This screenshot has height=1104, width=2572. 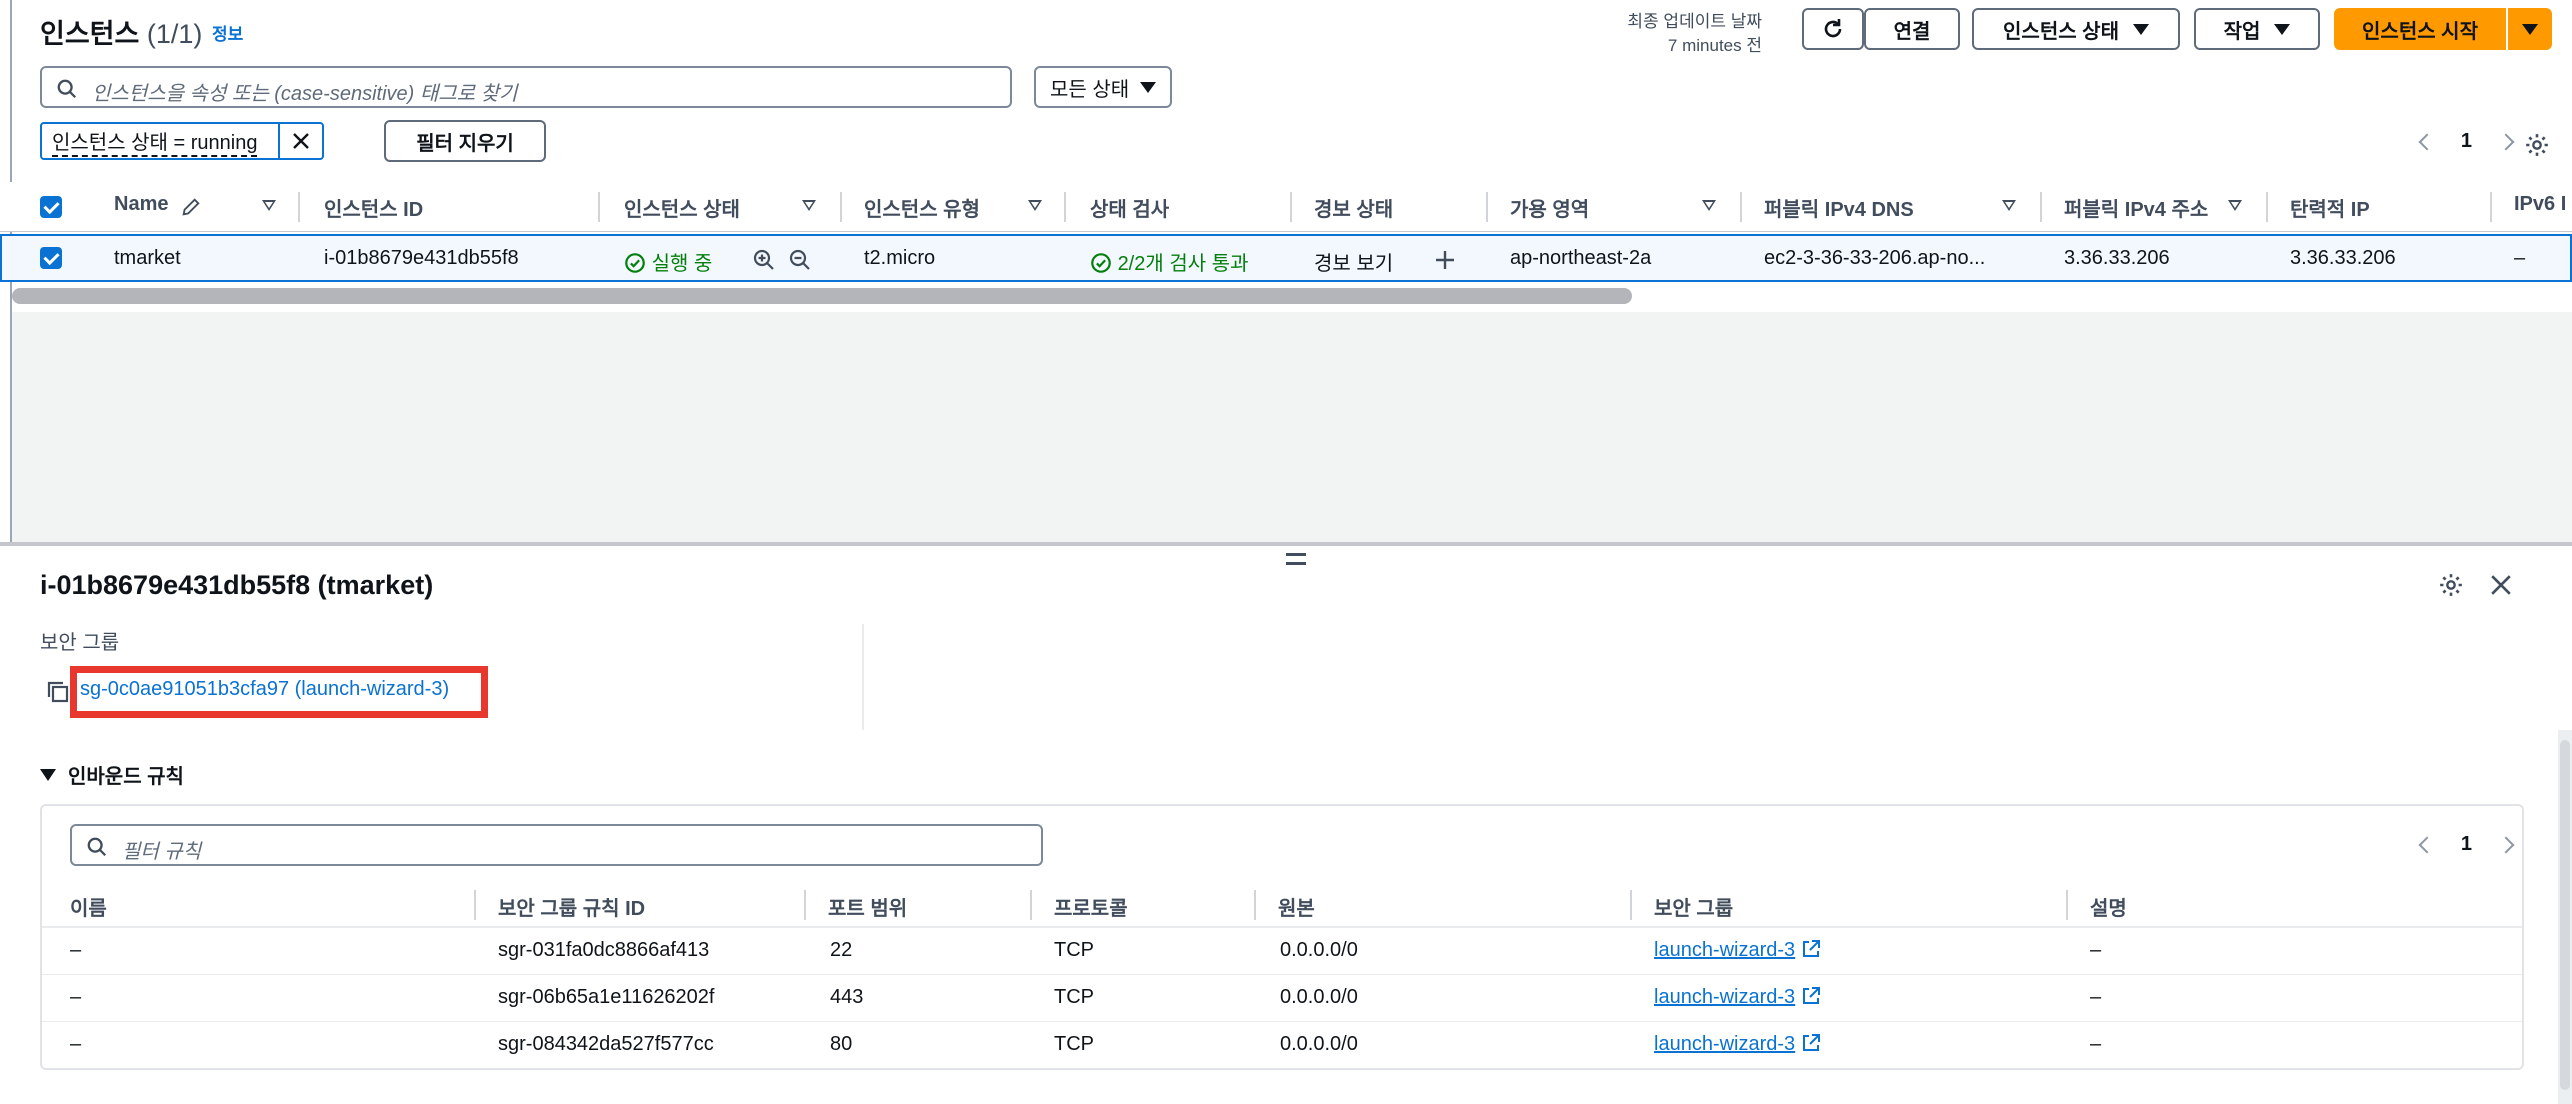 I want to click on launch-dropdown-button, so click(x=2530, y=29).